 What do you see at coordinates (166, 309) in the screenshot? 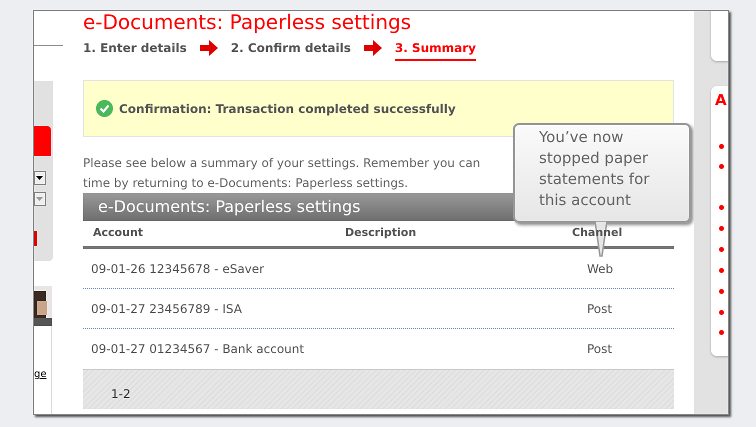
I see `table-cell-text: 09-01-27 23456789 - ISA` at bounding box center [166, 309].